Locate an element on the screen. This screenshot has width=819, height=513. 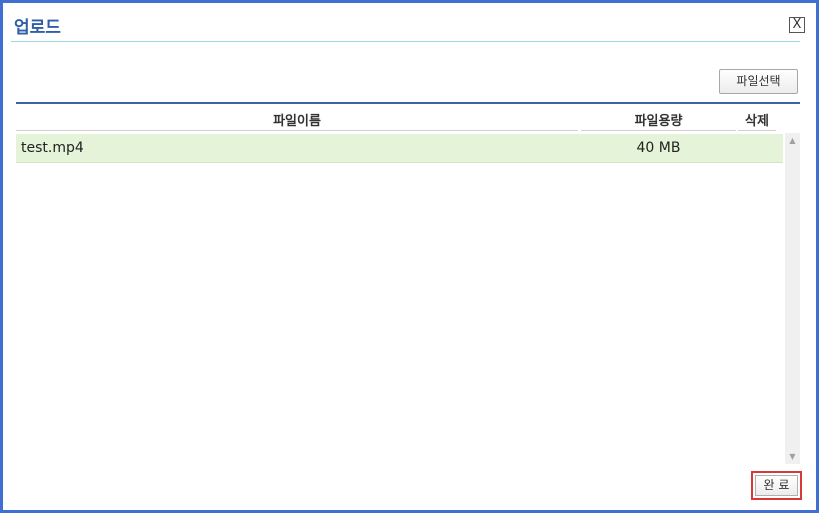
scroll-down-arrow-icon: ▼ is located at coordinates (792, 456).